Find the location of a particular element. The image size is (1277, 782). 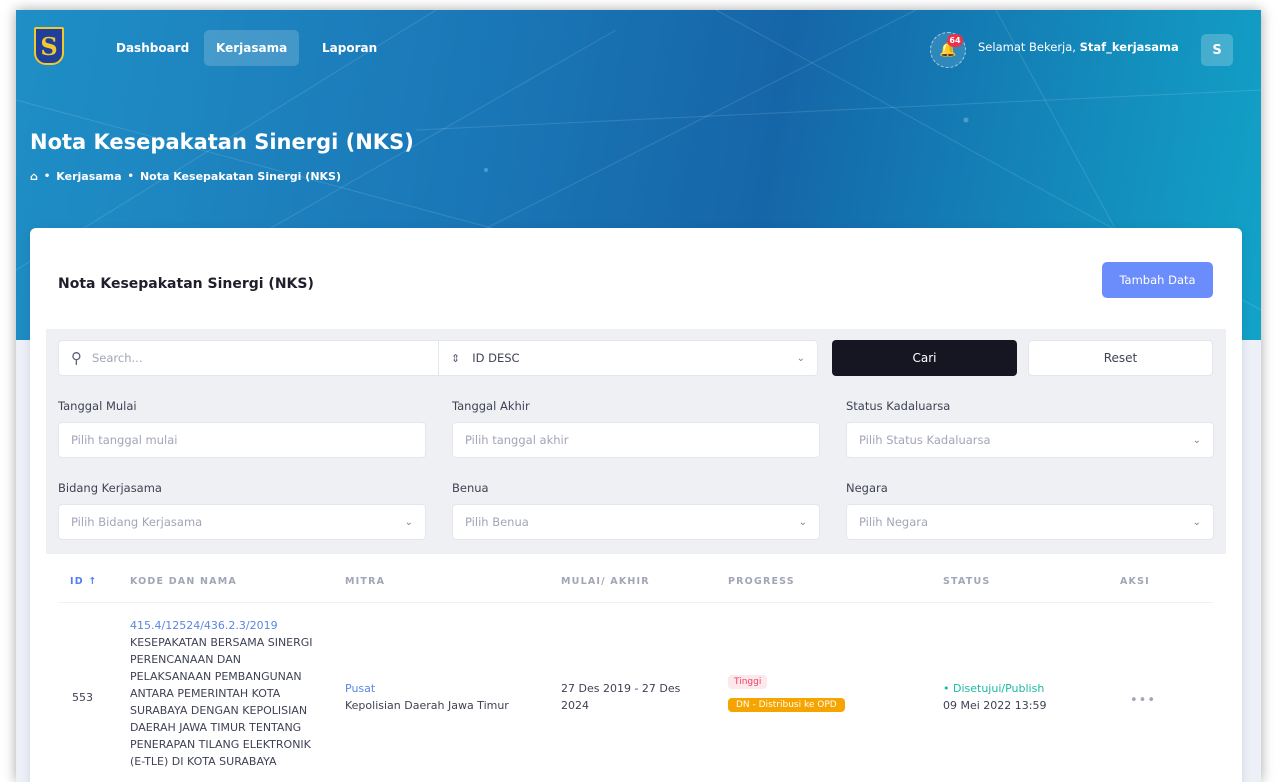

expiry-status-select: Pilih Status Kadaluarsa ⌄ is located at coordinates (1030, 440).